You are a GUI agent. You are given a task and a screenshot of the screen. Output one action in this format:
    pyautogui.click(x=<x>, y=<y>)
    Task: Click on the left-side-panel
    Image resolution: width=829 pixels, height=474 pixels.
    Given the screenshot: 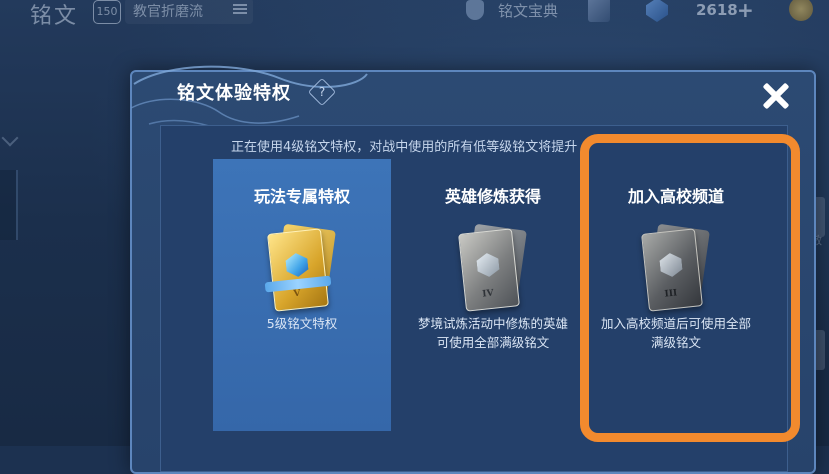 What is the action you would take?
    pyautogui.click(x=9, y=205)
    